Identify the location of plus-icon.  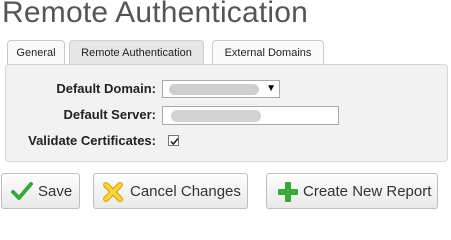
(288, 192).